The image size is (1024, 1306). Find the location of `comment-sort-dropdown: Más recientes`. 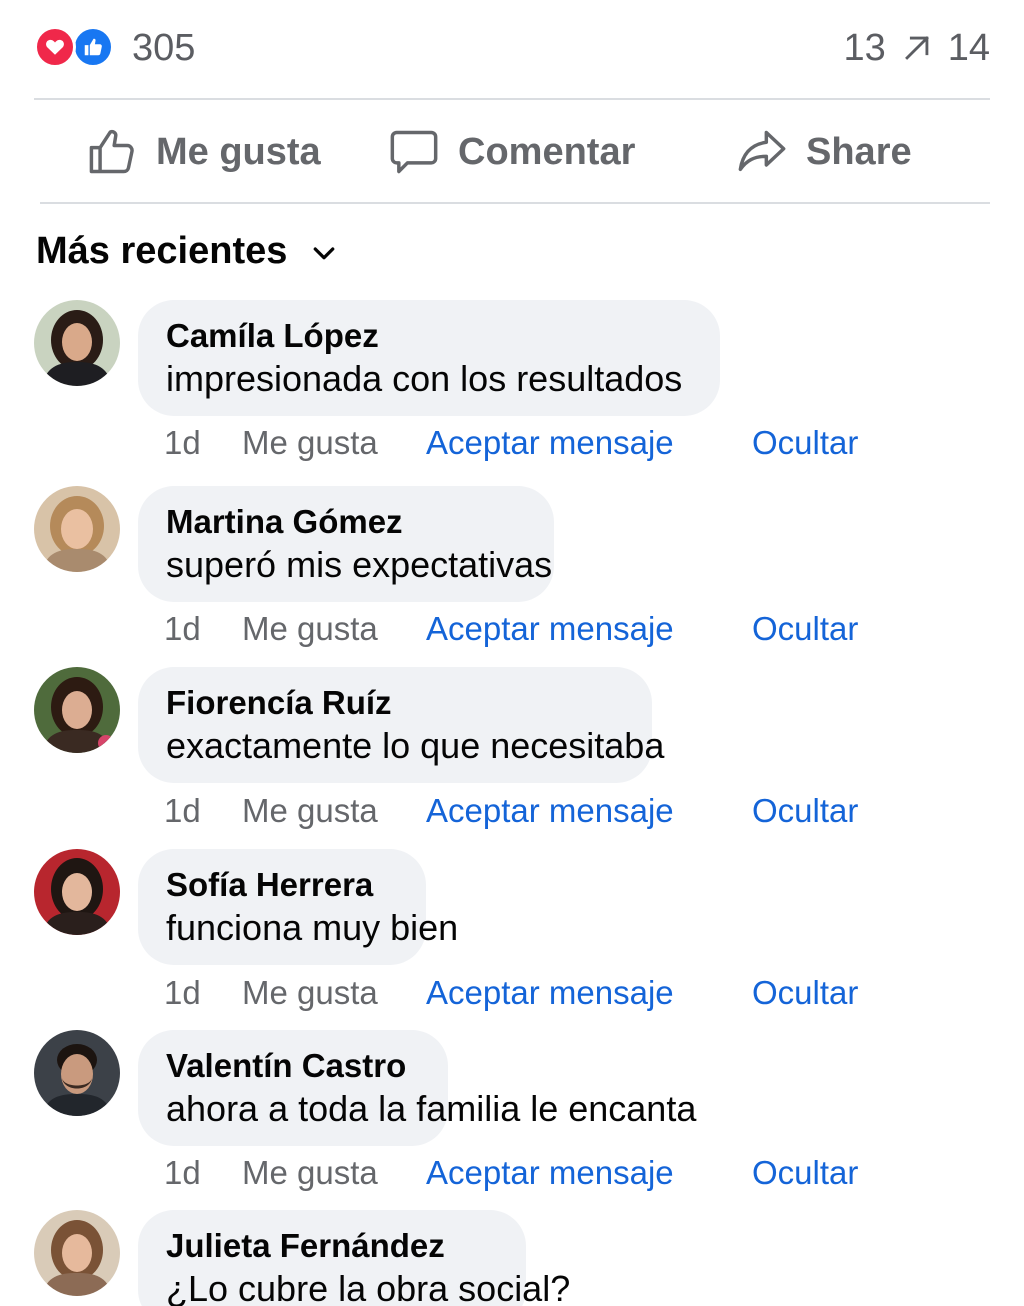

comment-sort-dropdown: Más recientes is located at coordinates (187, 251).